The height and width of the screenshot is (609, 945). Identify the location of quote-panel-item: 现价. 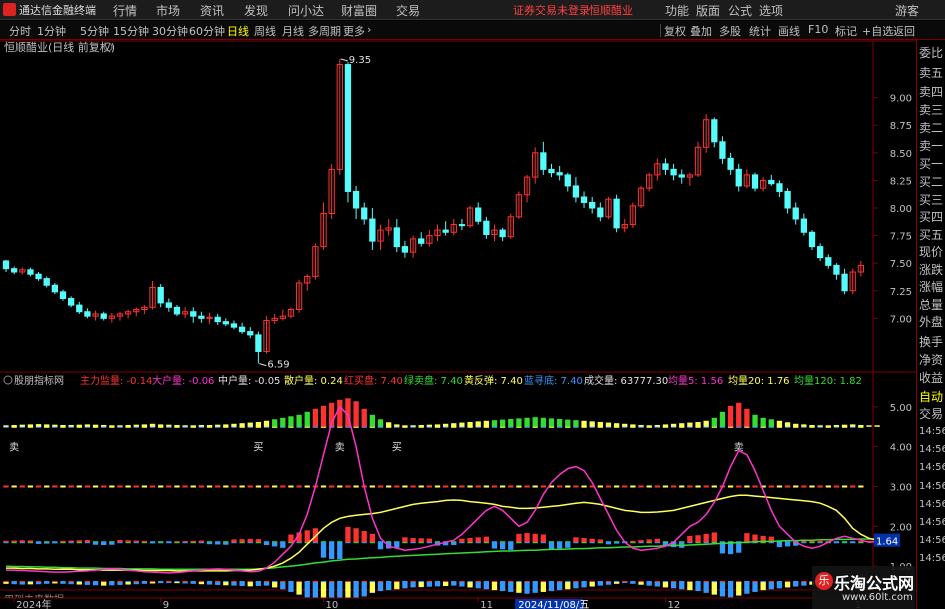
(931, 252).